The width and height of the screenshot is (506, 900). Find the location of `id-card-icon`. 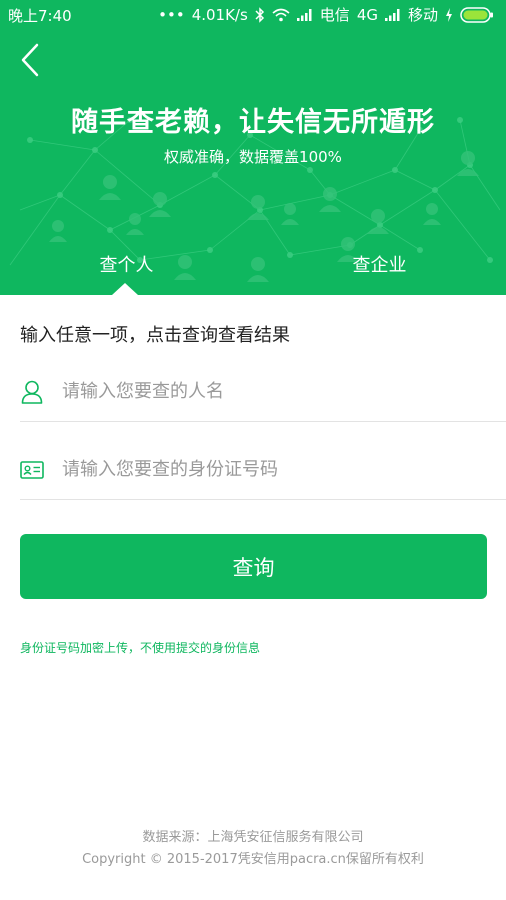

id-card-icon is located at coordinates (32, 470).